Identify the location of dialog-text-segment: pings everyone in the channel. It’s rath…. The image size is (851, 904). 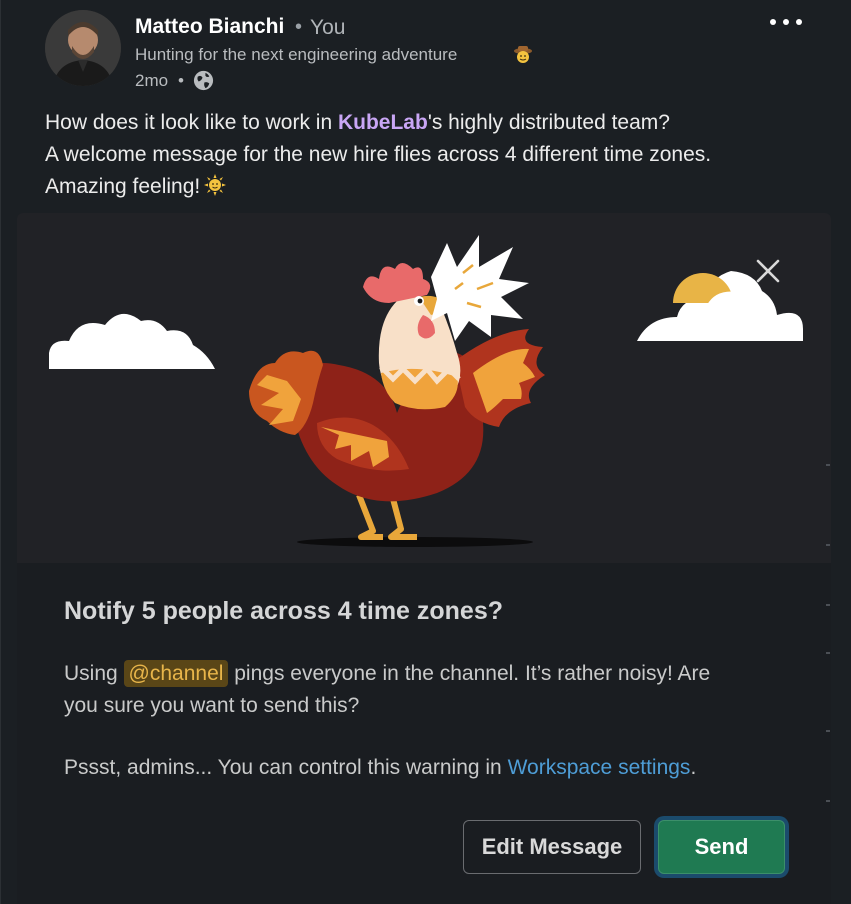
(469, 673).